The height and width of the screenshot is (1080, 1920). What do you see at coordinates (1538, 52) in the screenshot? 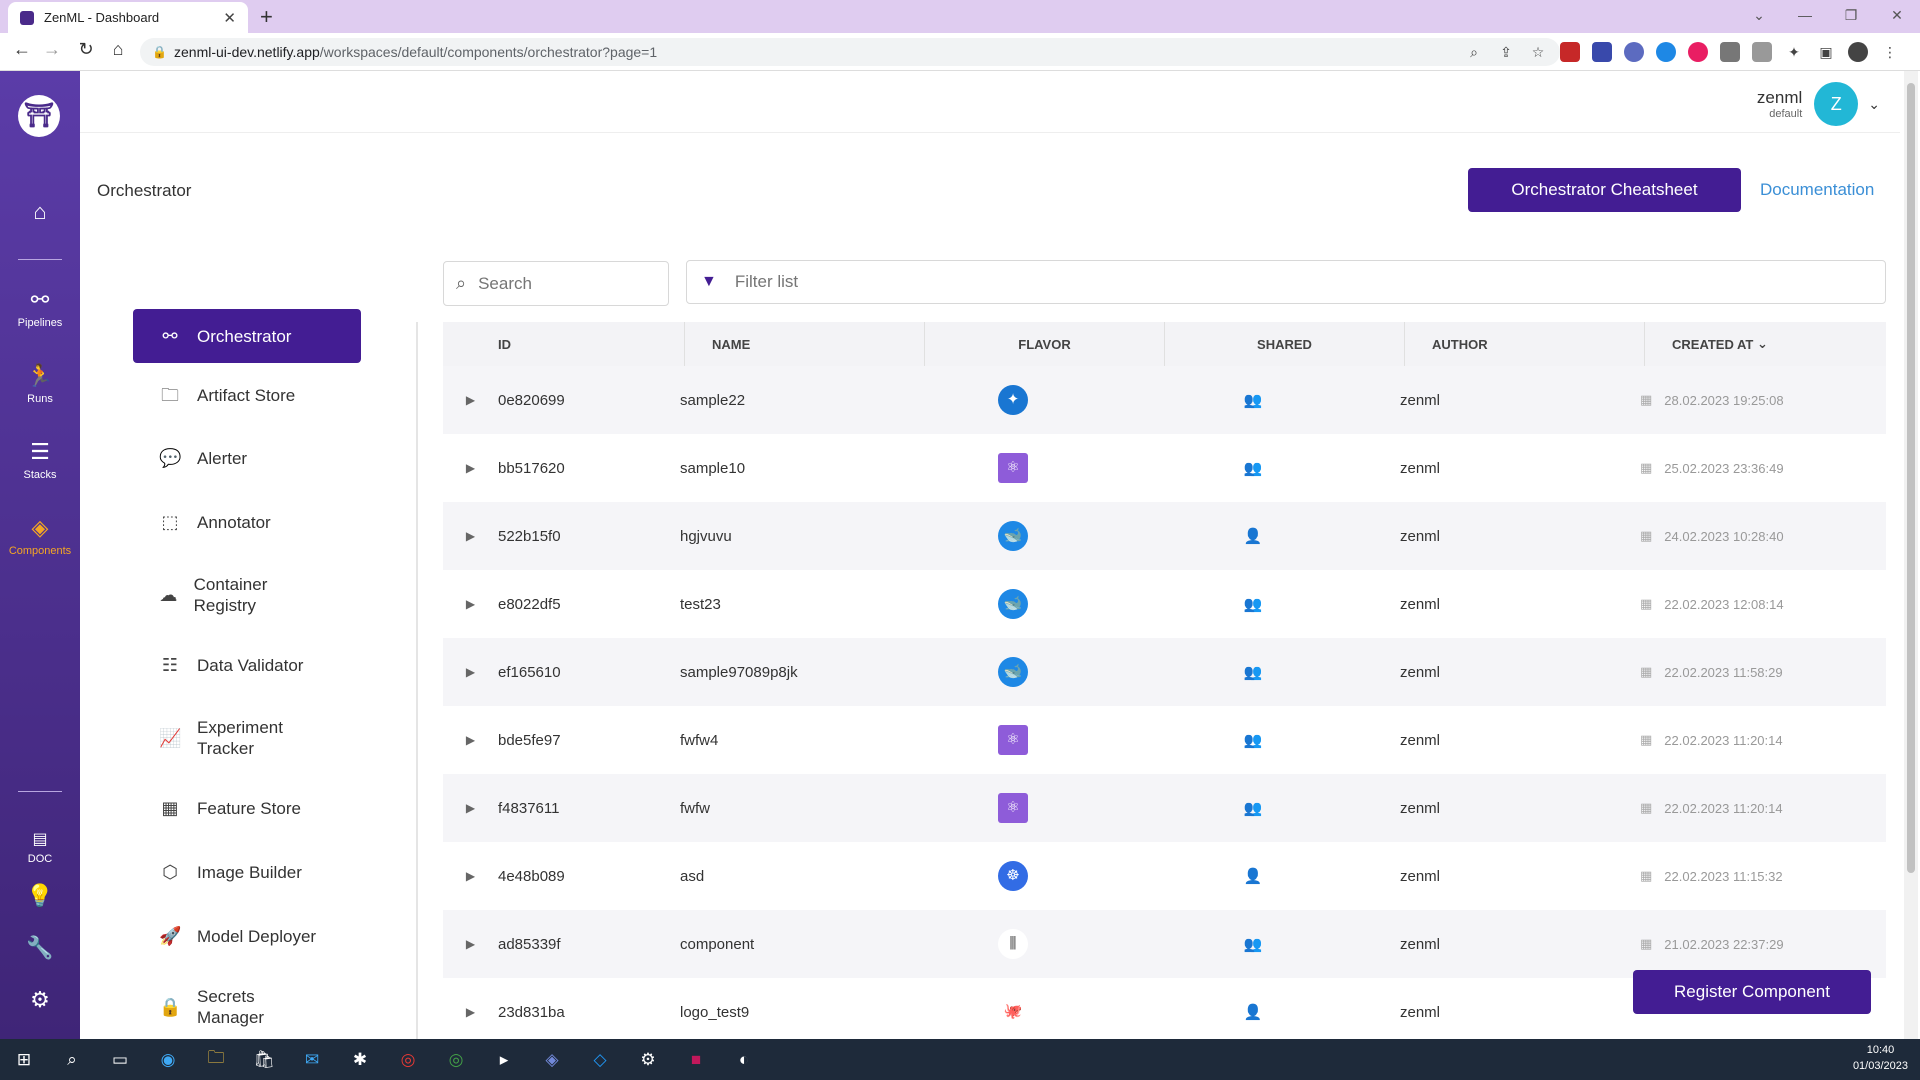
I see `bookmark-star-icon: ☆` at bounding box center [1538, 52].